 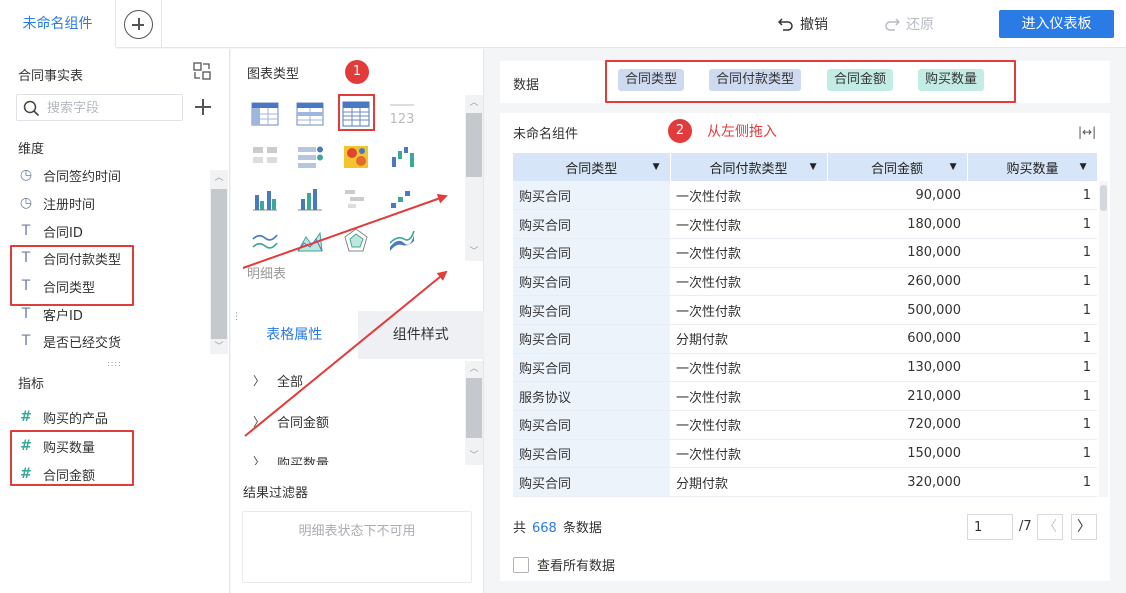 I want to click on property-item: 〉合同金额, so click(x=291, y=421).